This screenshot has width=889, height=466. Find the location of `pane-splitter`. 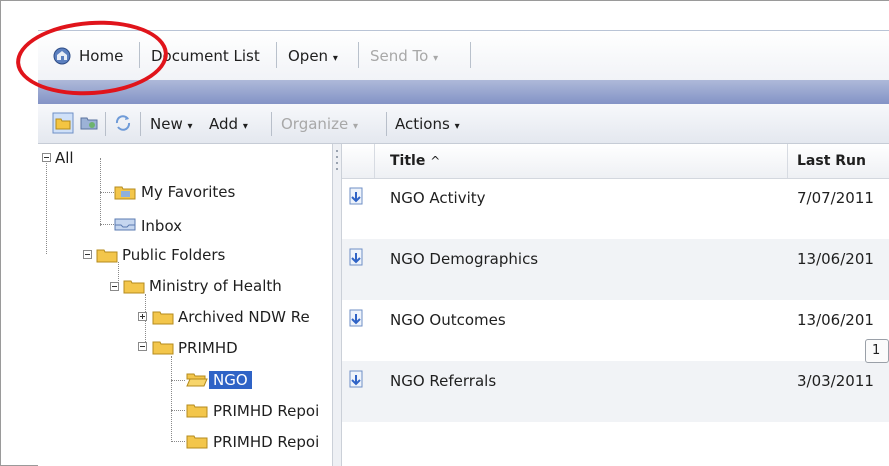

pane-splitter is located at coordinates (337, 305).